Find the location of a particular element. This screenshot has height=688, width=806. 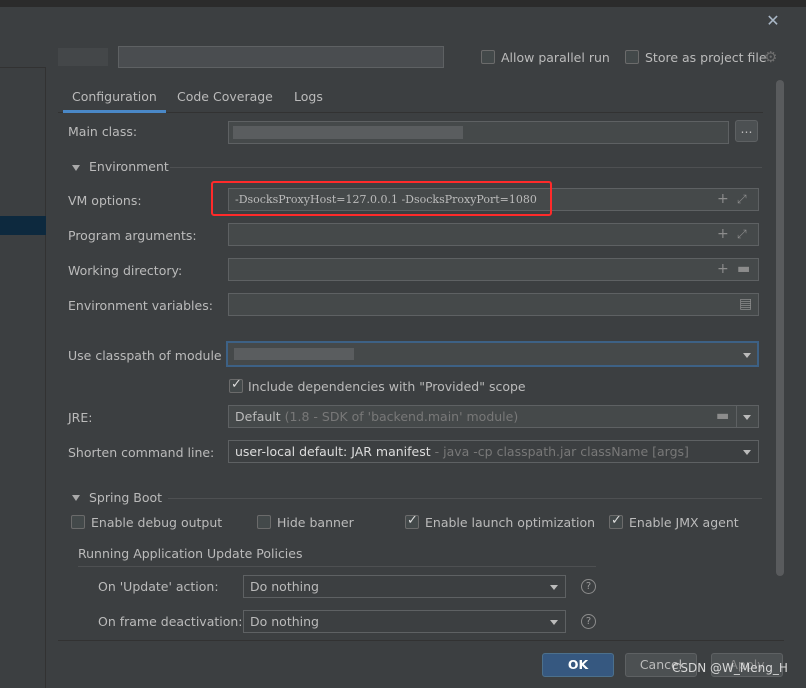

footer-divider is located at coordinates (421, 640).